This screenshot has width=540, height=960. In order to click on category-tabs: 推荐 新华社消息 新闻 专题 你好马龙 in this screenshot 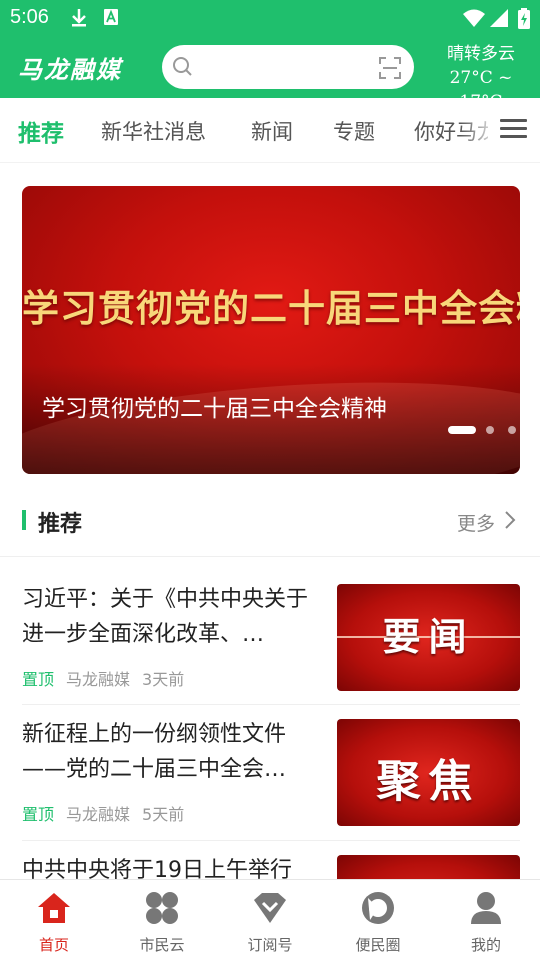, I will do `click(270, 130)`.